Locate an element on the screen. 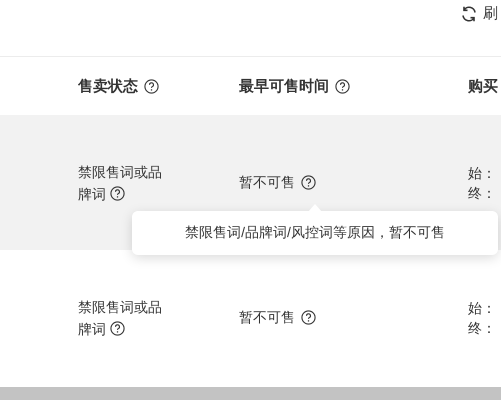 The image size is (501, 400). column-header: 售卖状态 is located at coordinates (108, 86).